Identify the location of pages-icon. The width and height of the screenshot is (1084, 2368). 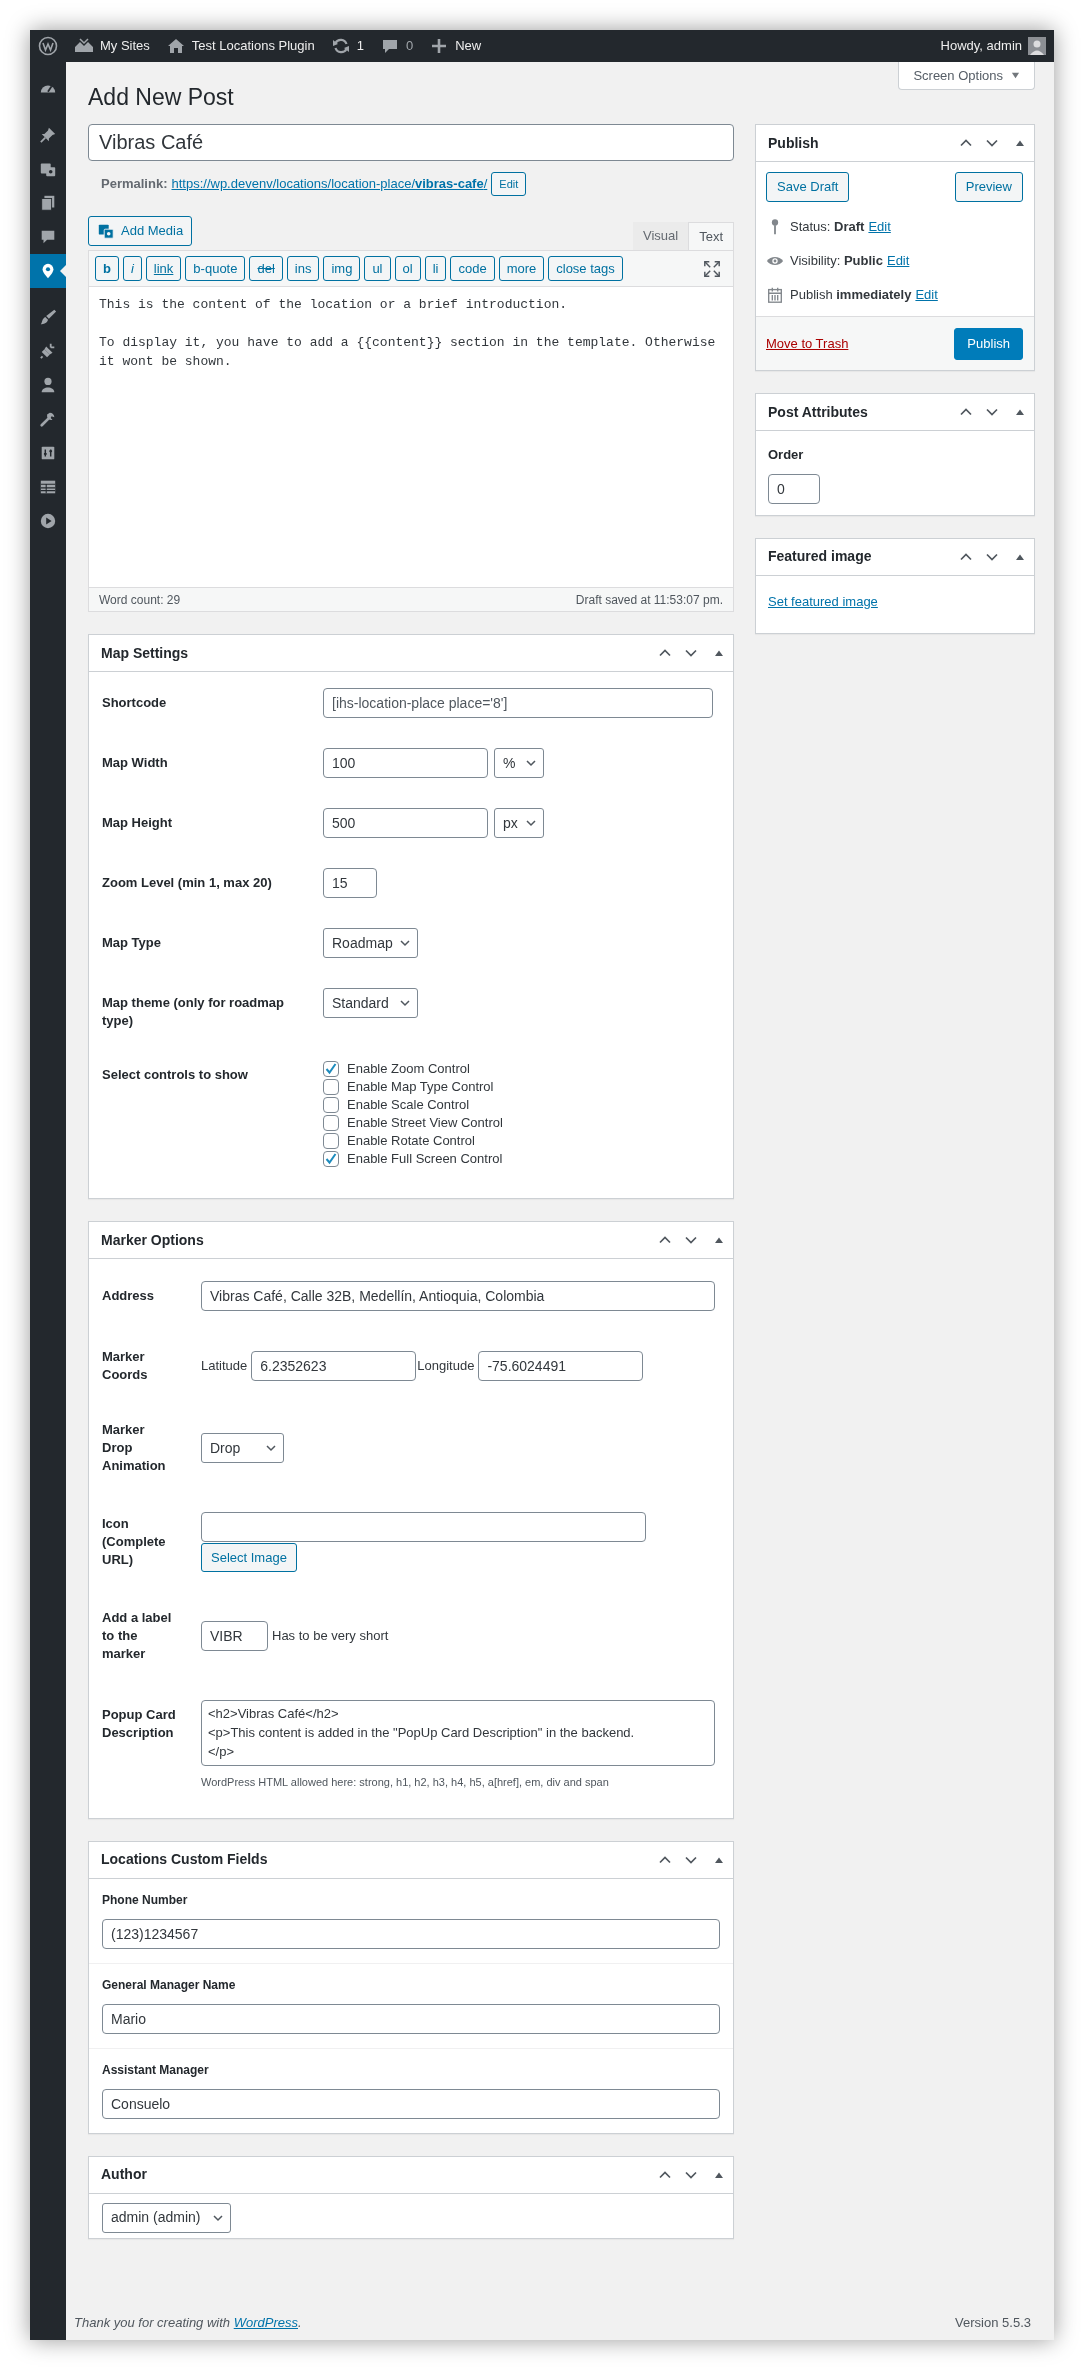
(48, 203).